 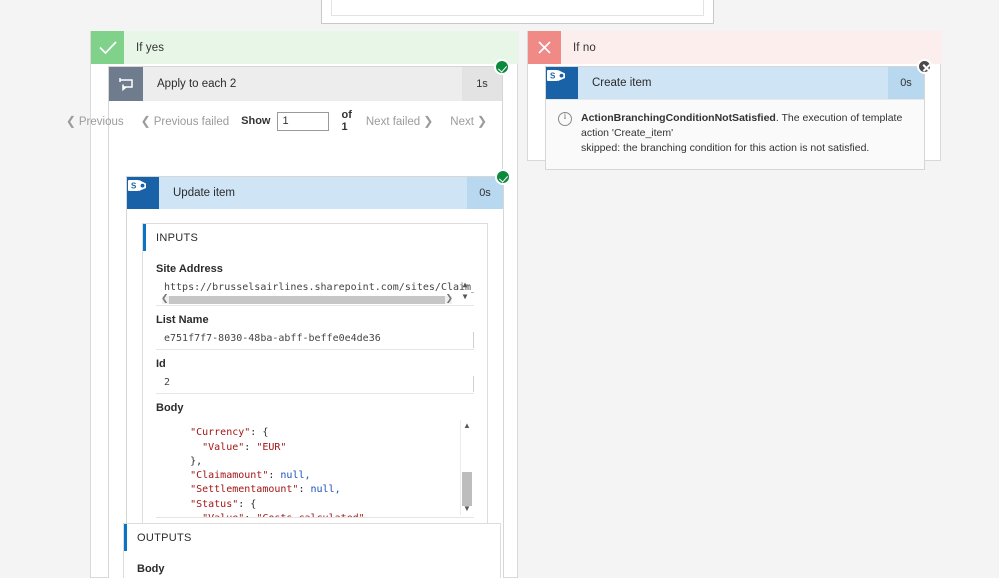 I want to click on list-name-label: List Name, so click(x=182, y=320).